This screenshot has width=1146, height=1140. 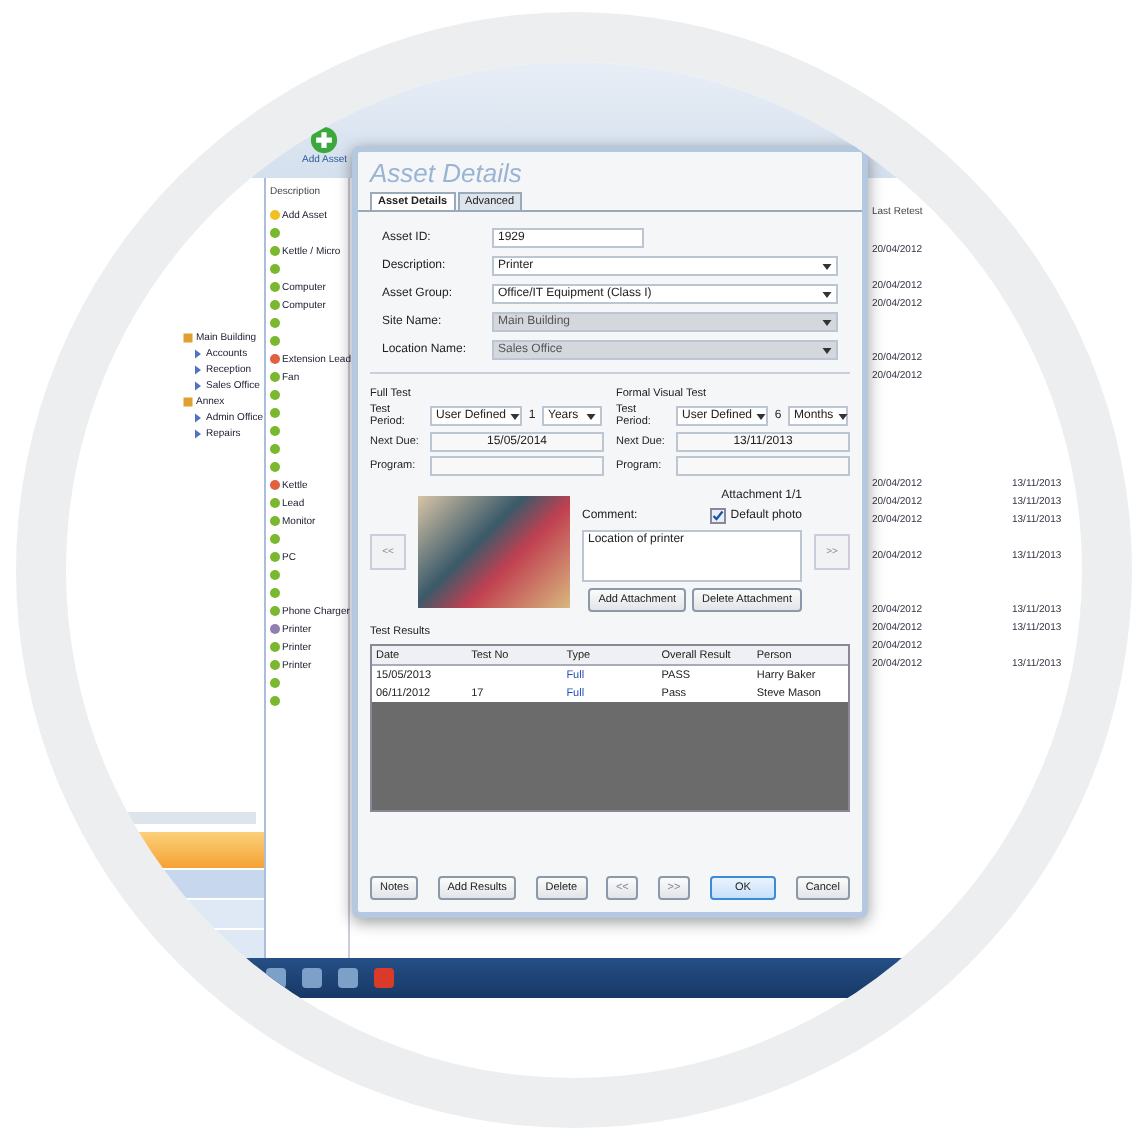 I want to click on plus-icon, so click(x=324, y=140).